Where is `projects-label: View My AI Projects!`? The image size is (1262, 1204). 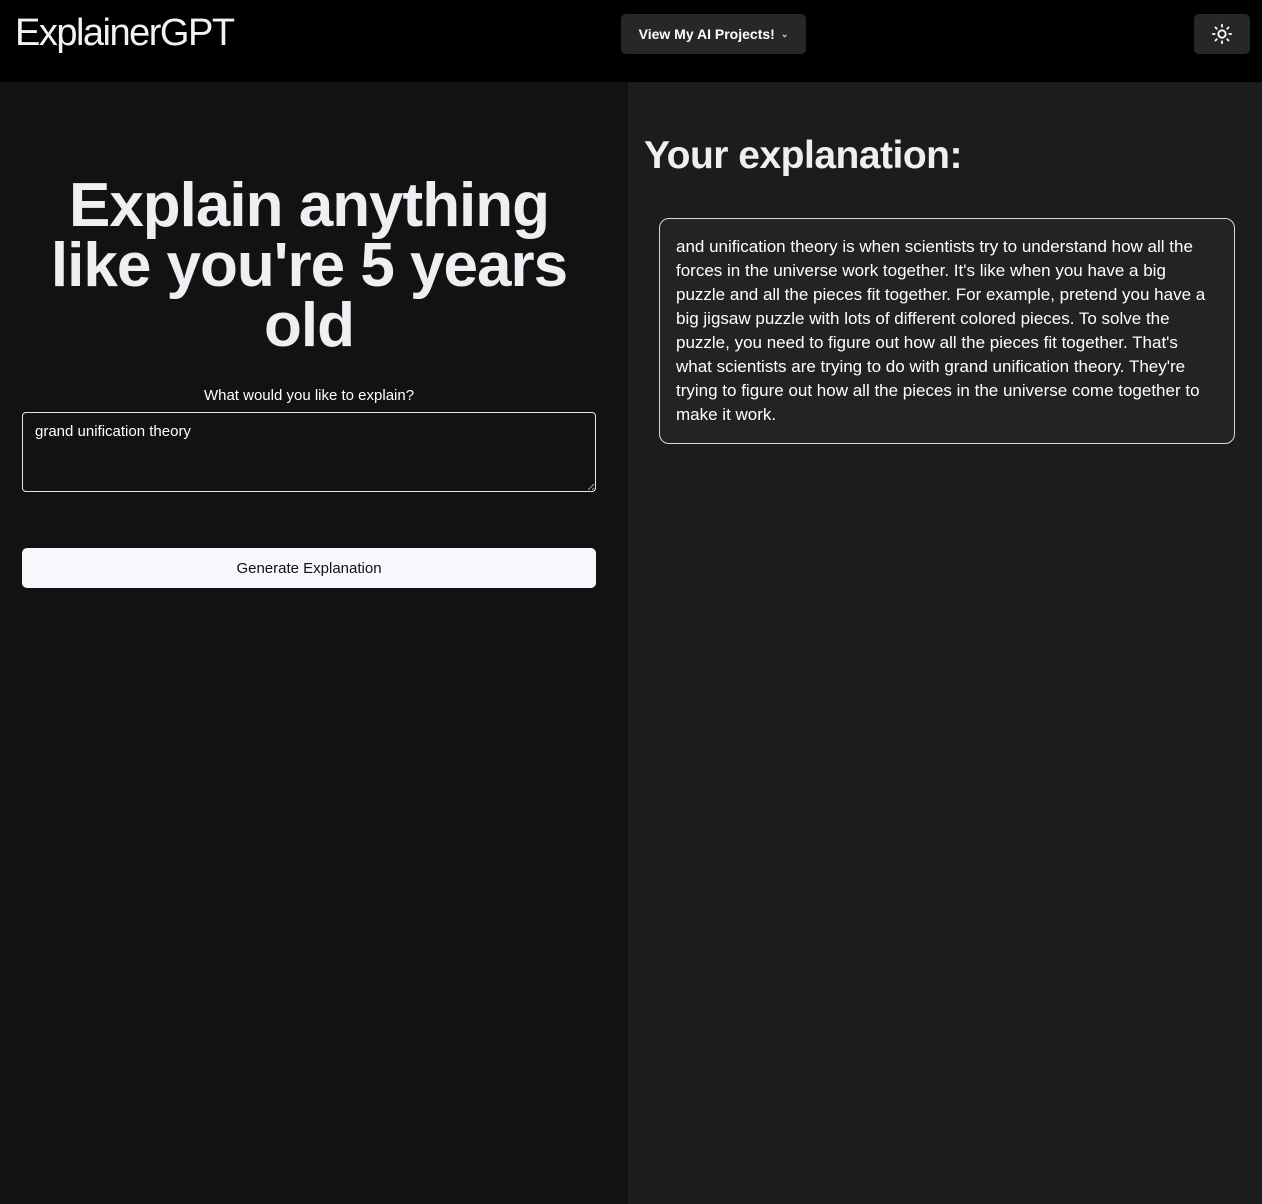 projects-label: View My AI Projects! is located at coordinates (706, 34).